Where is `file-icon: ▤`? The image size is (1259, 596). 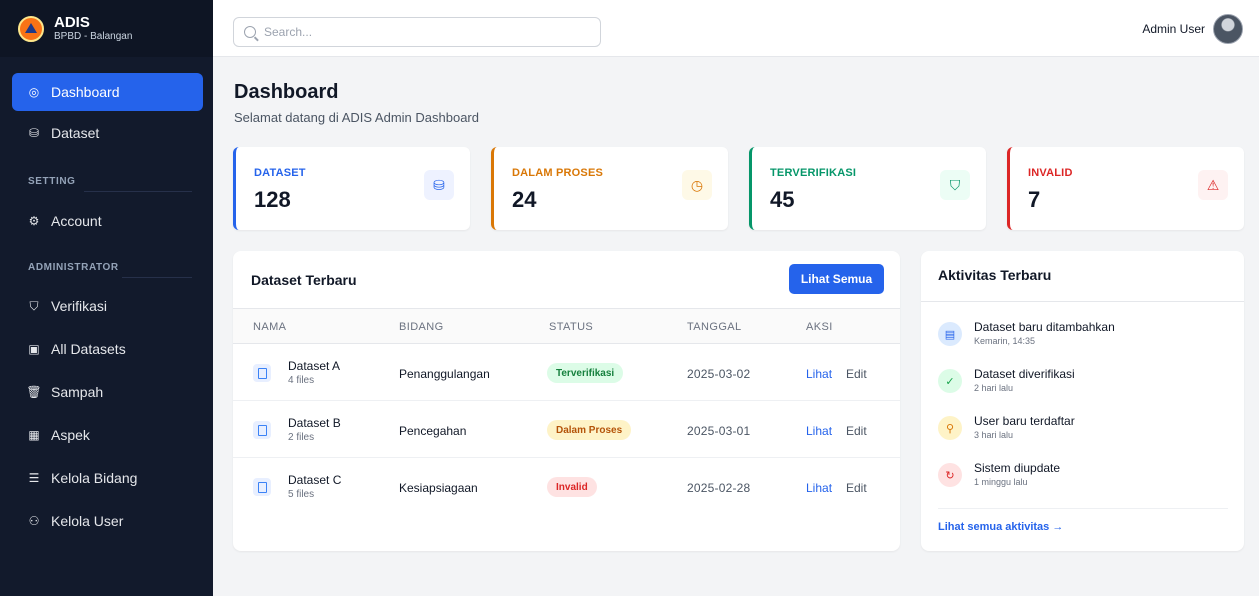
file-icon: ▤ is located at coordinates (950, 334).